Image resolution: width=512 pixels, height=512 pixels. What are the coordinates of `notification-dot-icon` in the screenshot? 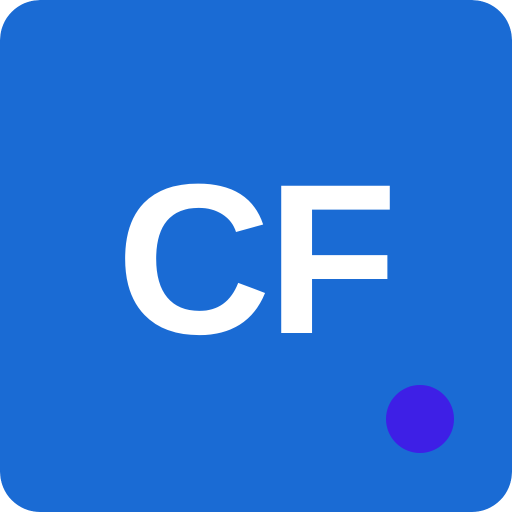 It's located at (420, 419).